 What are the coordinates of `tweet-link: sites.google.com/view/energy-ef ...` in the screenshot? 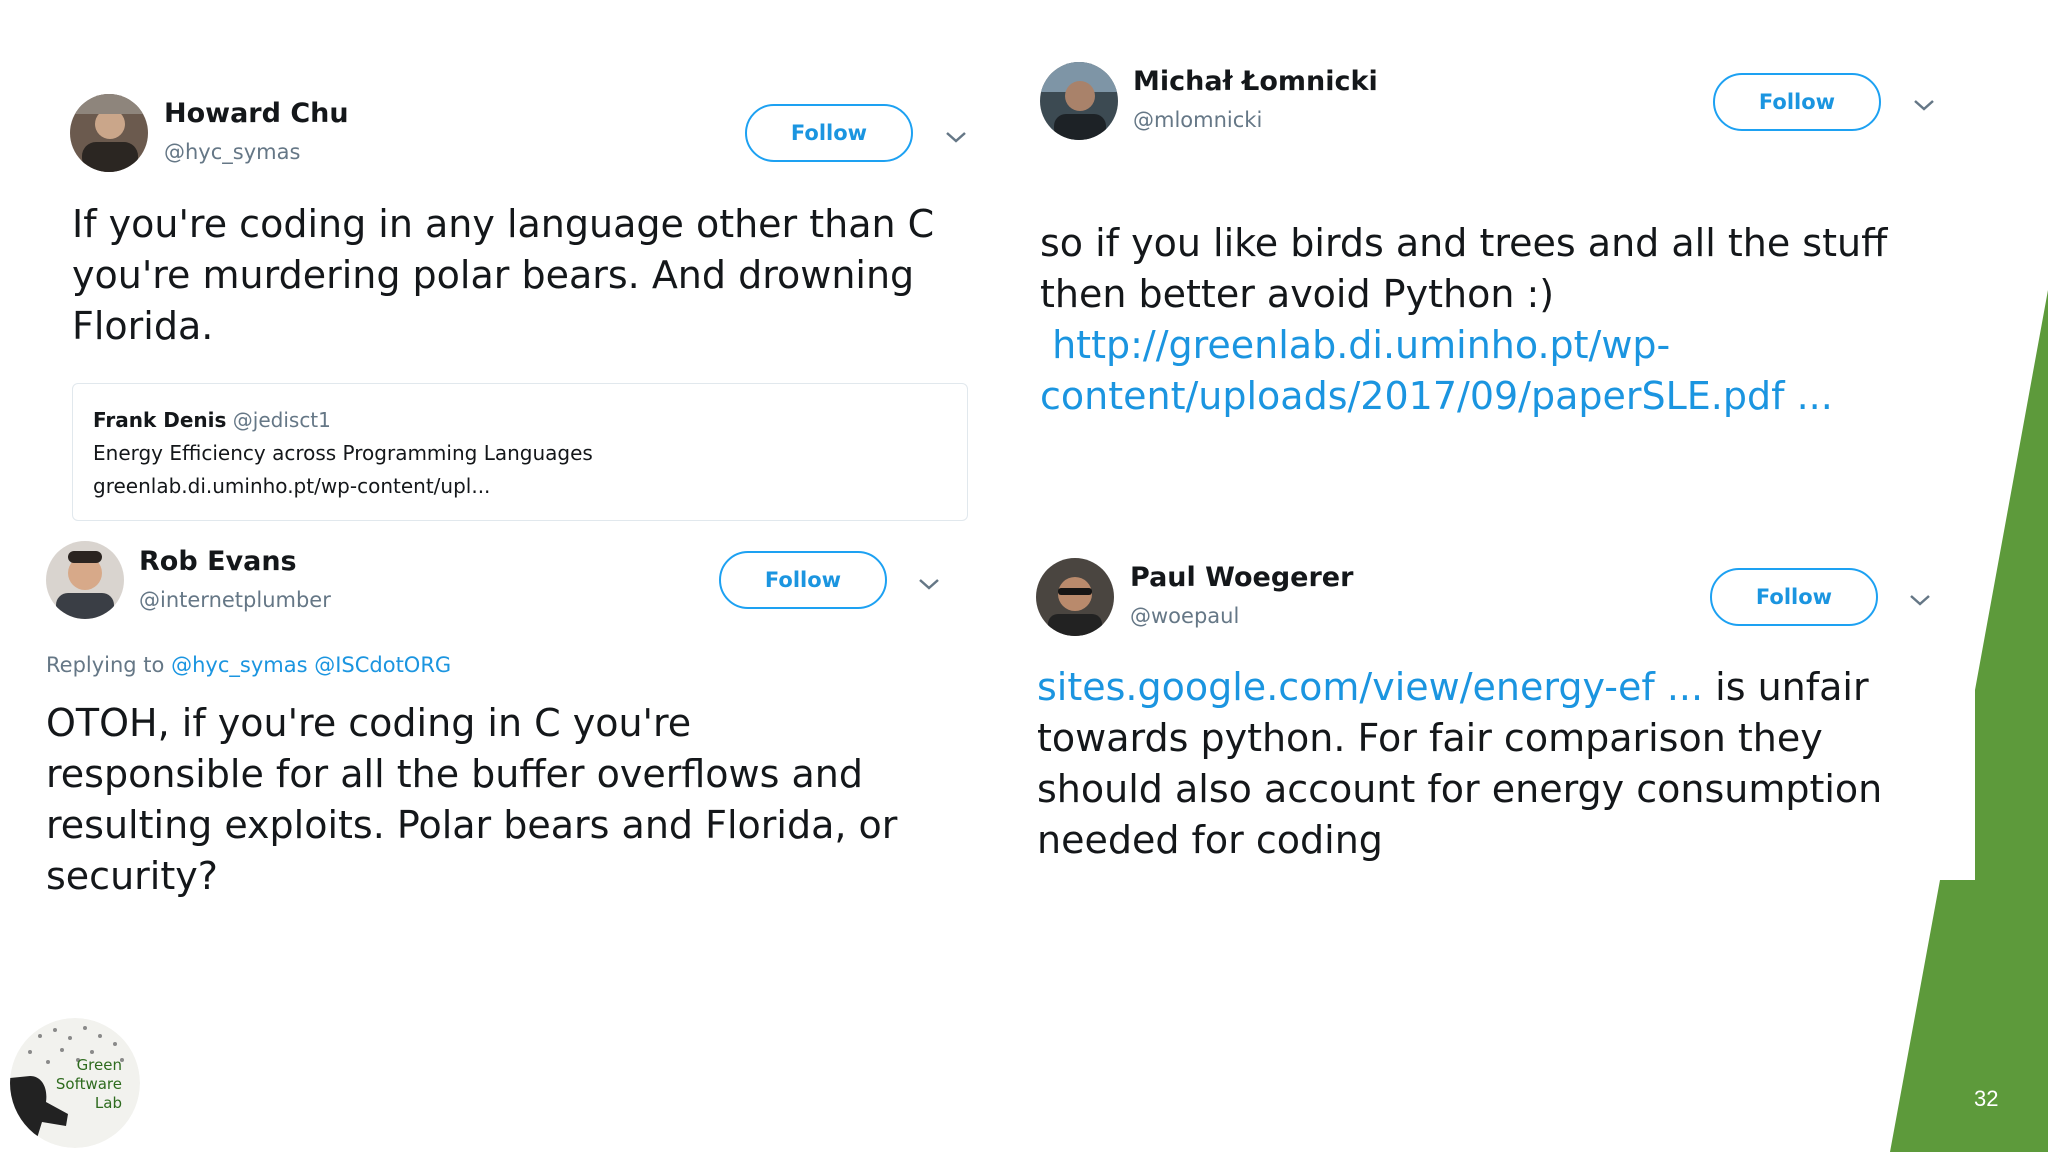 It's located at (1370, 687).